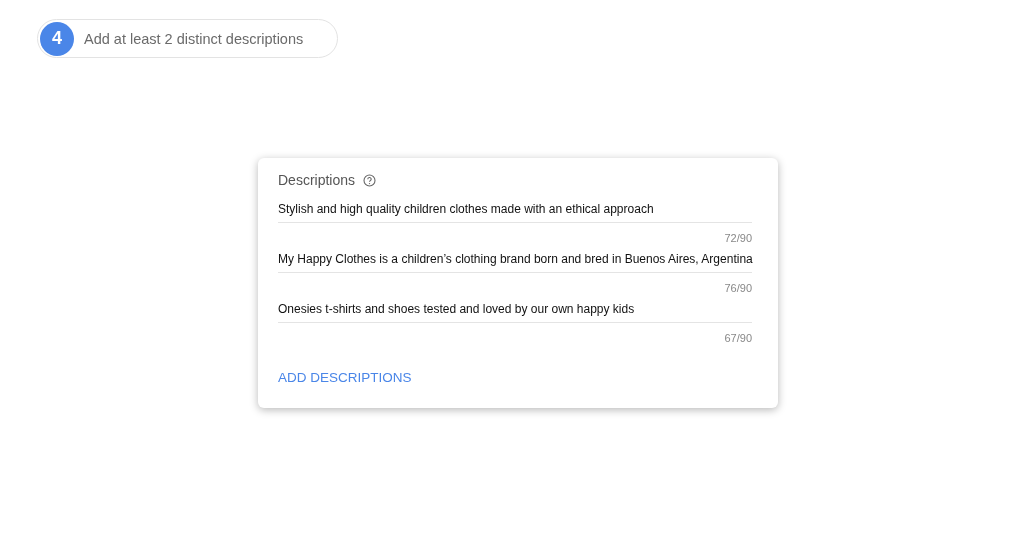 The width and height of the screenshot is (1024, 556). Describe the element at coordinates (57, 38) in the screenshot. I see `step-number: 4` at that location.